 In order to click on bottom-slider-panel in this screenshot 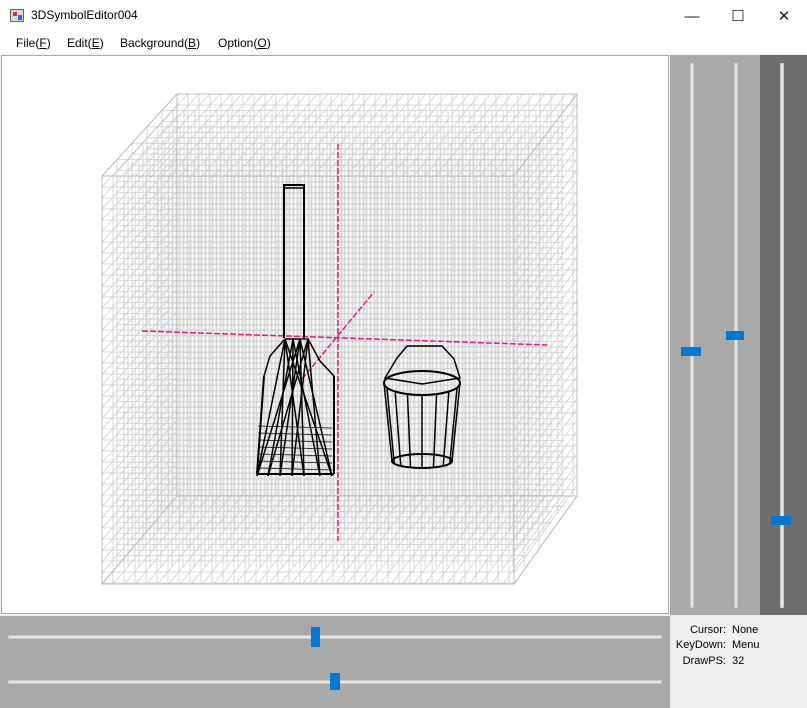, I will do `click(335, 662)`.